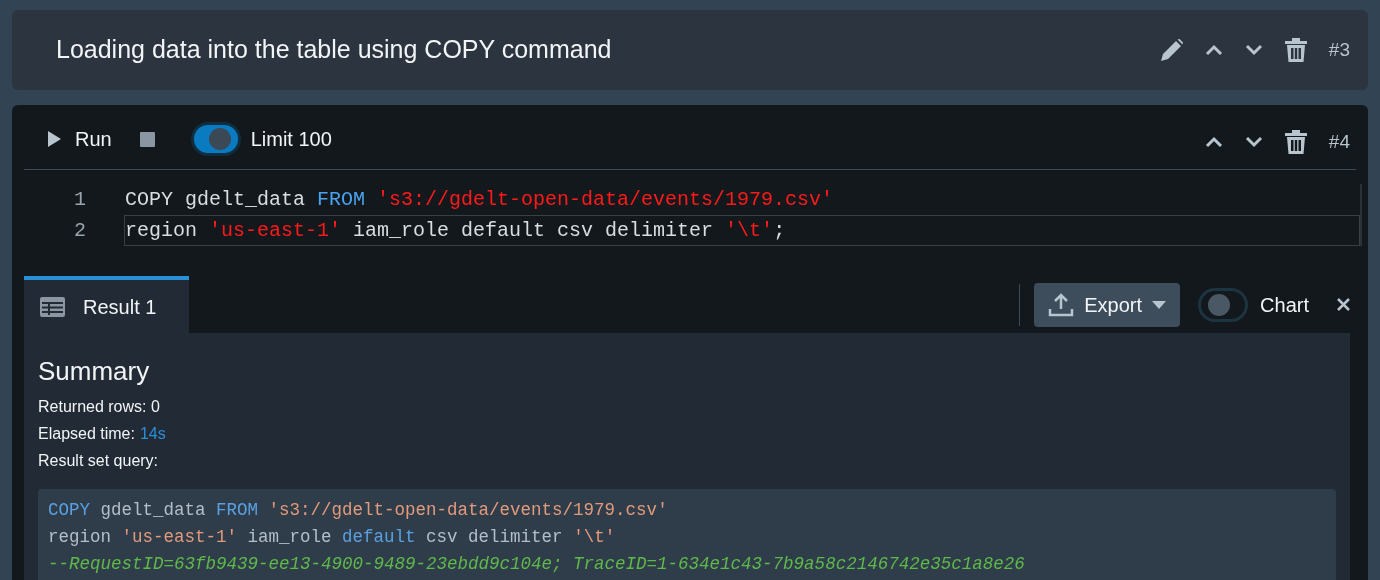 This screenshot has height=580, width=1380. I want to click on elapsed-label: Elapsed time:, so click(86, 434).